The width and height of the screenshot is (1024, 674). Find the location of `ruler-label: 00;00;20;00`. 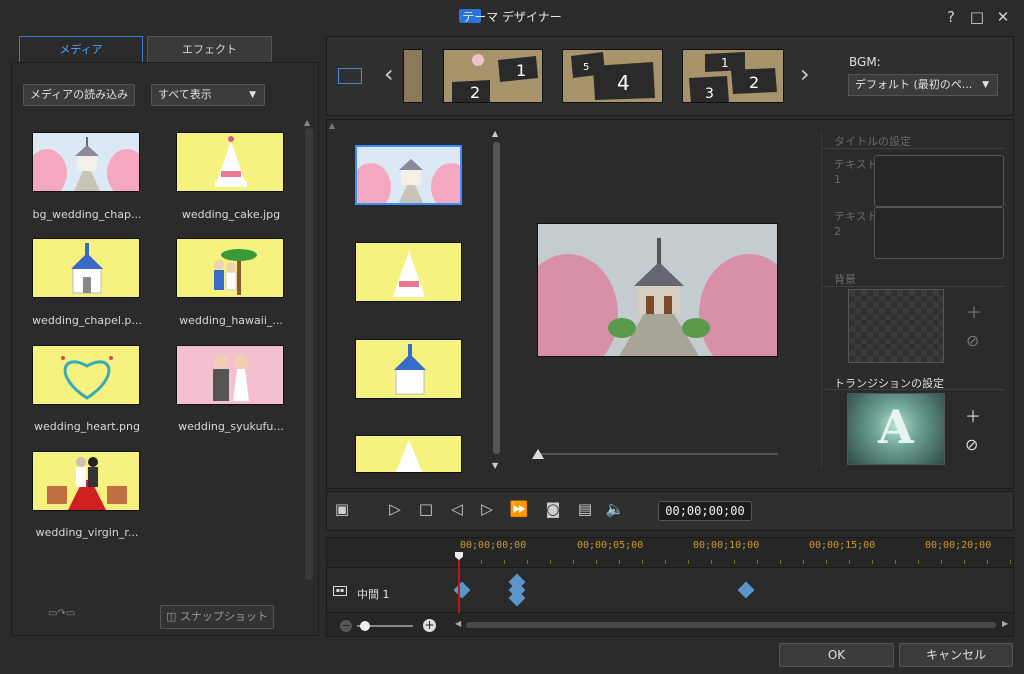

ruler-label: 00;00;20;00 is located at coordinates (958, 545).